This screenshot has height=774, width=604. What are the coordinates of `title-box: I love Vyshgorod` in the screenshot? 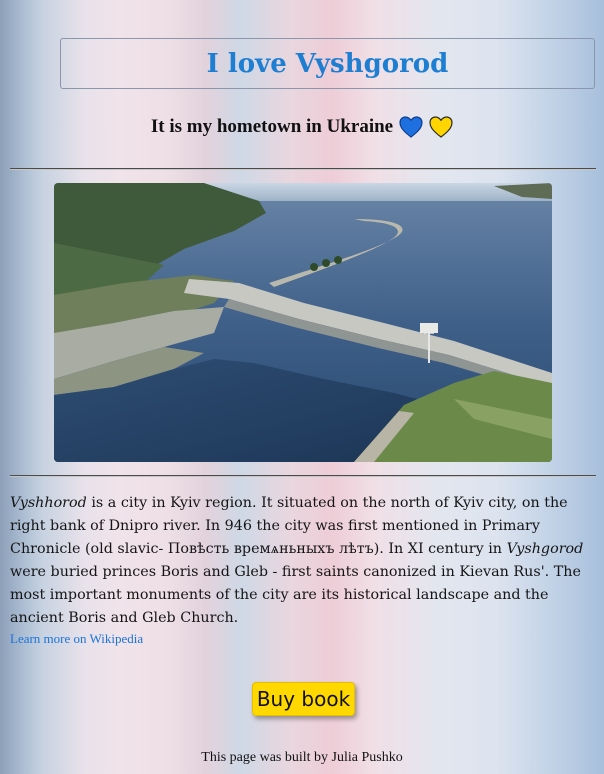 It's located at (327, 63).